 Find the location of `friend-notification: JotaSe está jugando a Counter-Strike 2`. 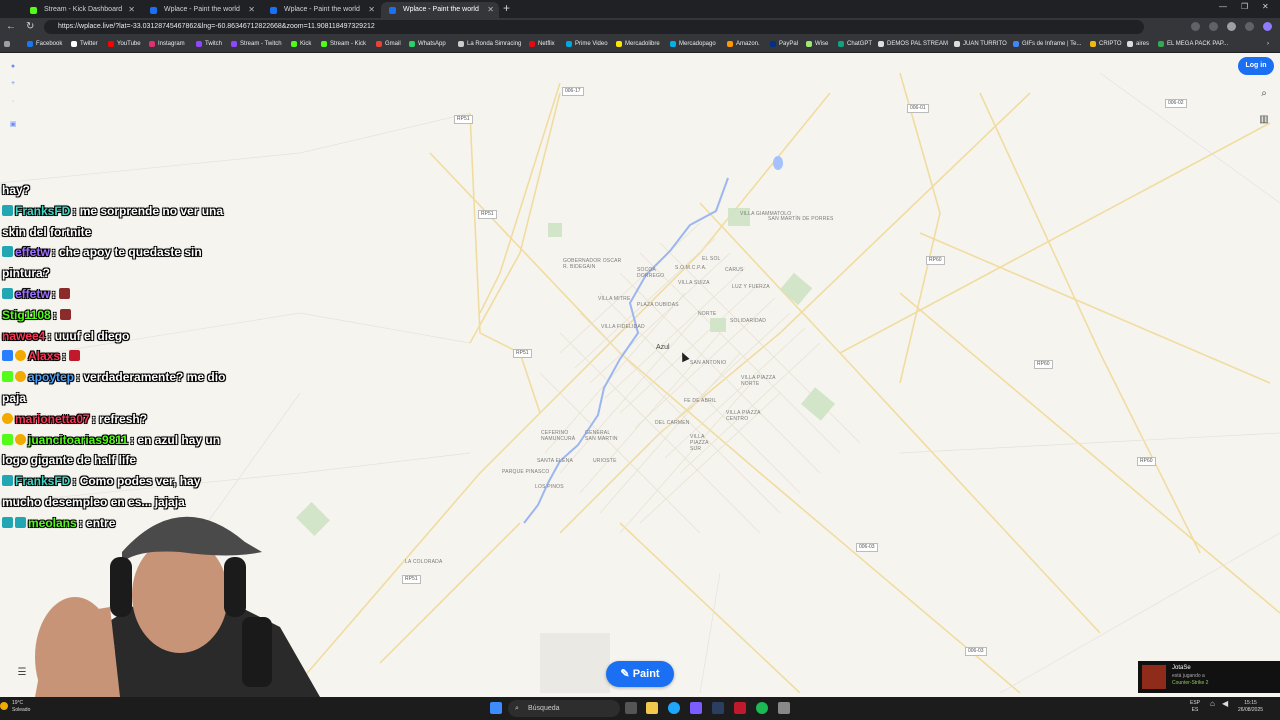

friend-notification: JotaSe está jugando a Counter-Strike 2 is located at coordinates (1209, 677).